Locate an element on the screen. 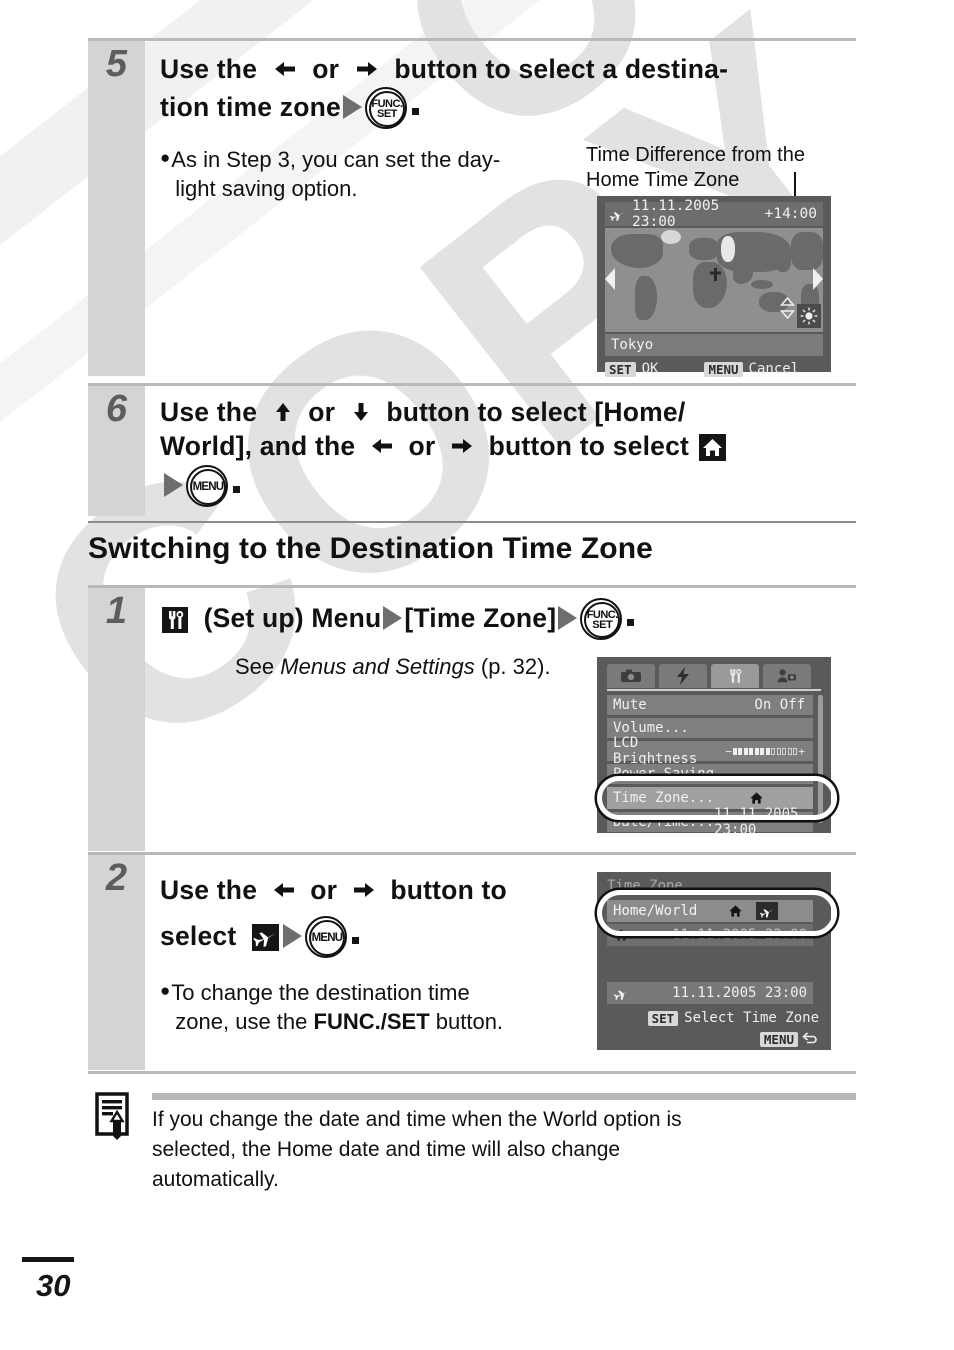 The image size is (954, 1350). callout-time-zone-row is located at coordinates (717, 798).